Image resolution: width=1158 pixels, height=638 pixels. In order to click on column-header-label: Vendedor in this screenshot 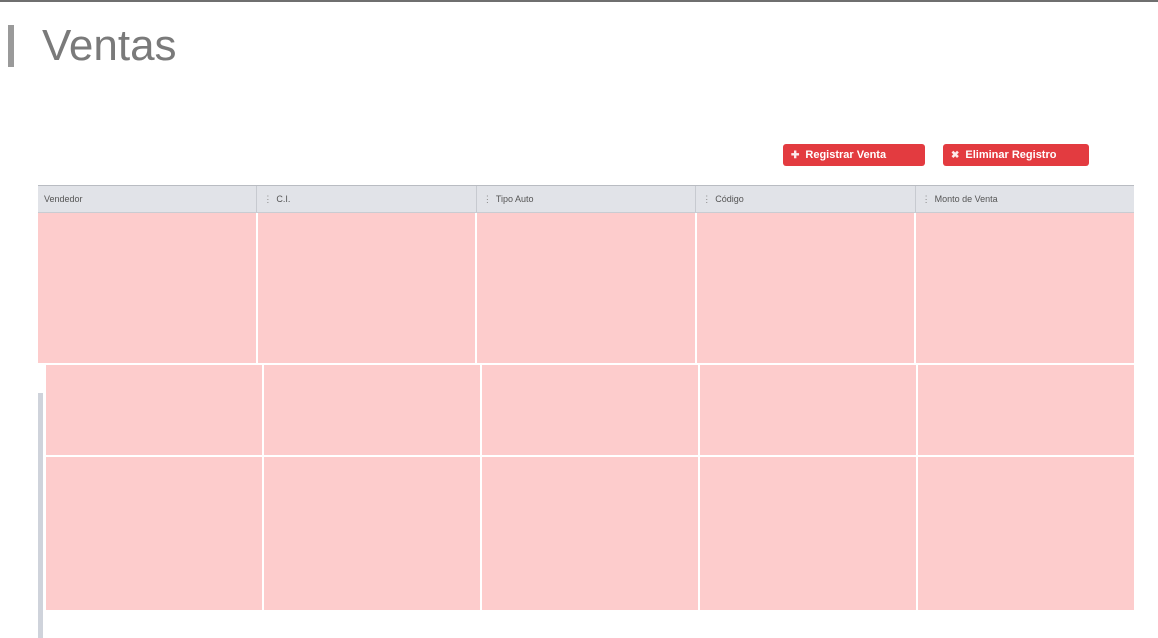, I will do `click(63, 199)`.